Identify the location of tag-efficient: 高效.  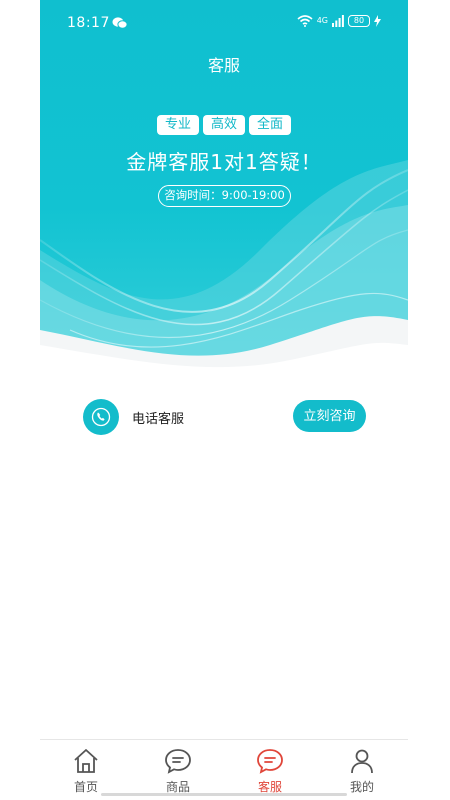
(223, 125).